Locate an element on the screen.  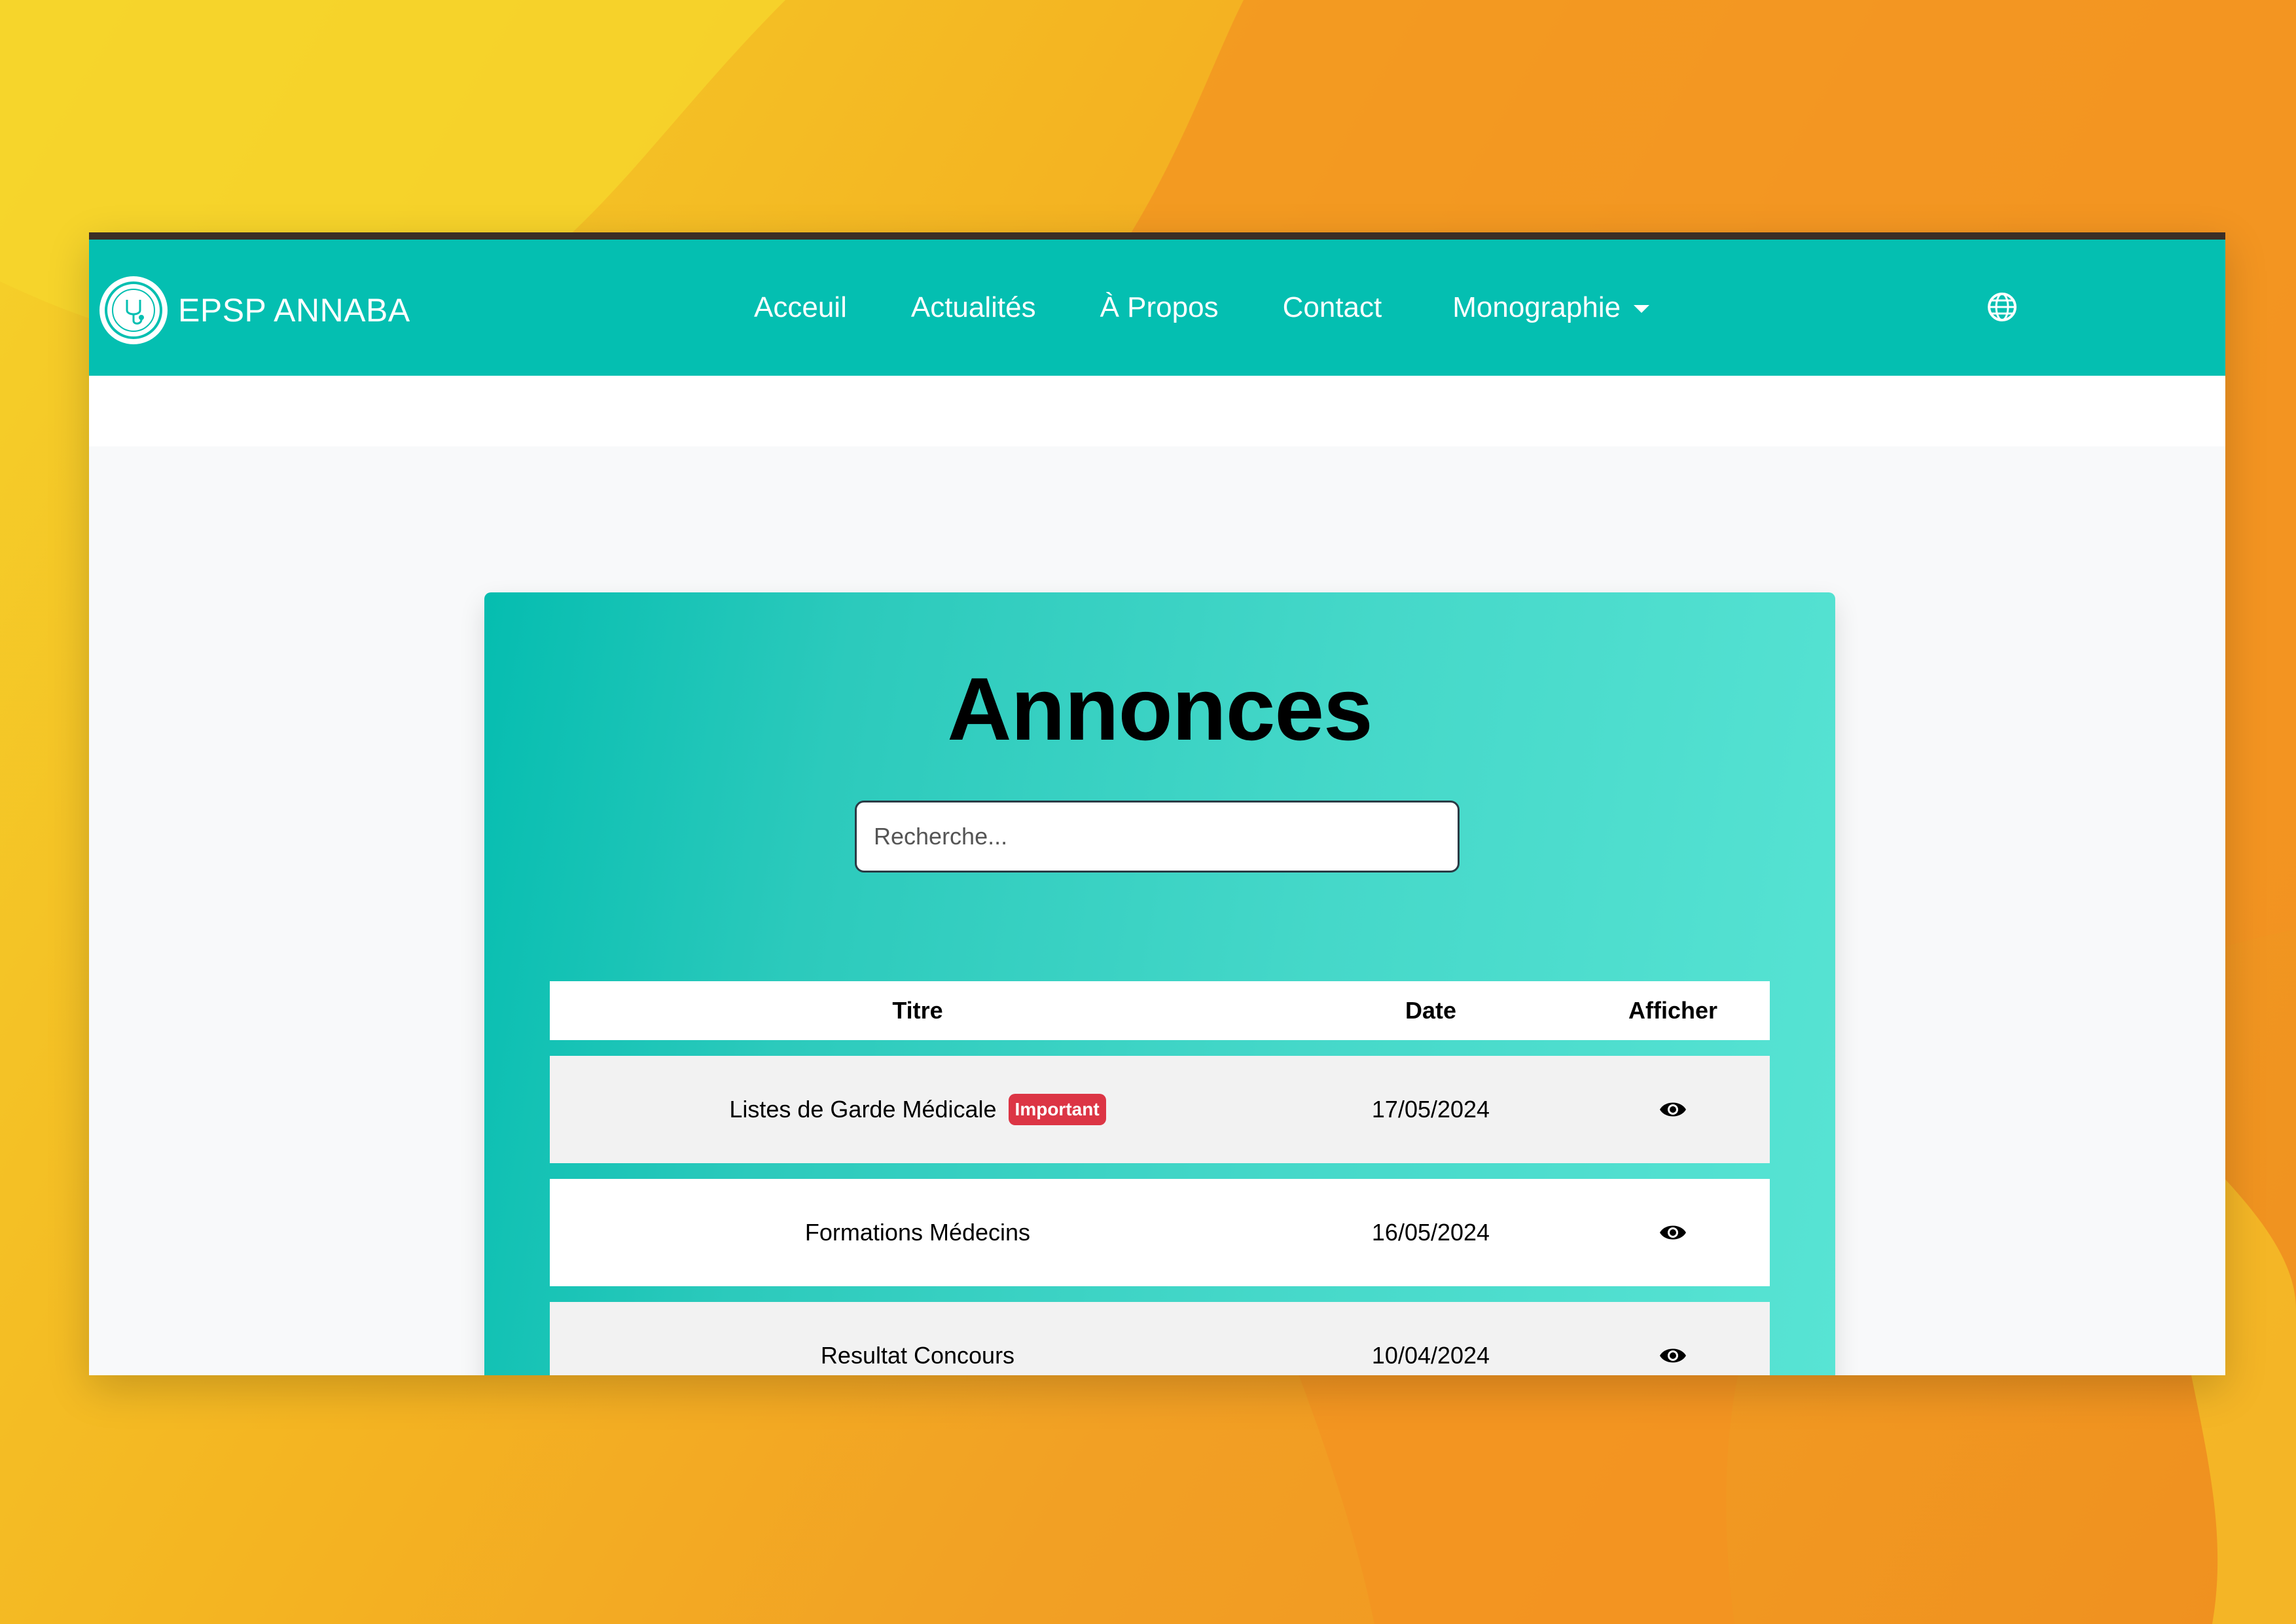
table-row: Formations Médecins 16/05/2024 is located at coordinates (1160, 1232).